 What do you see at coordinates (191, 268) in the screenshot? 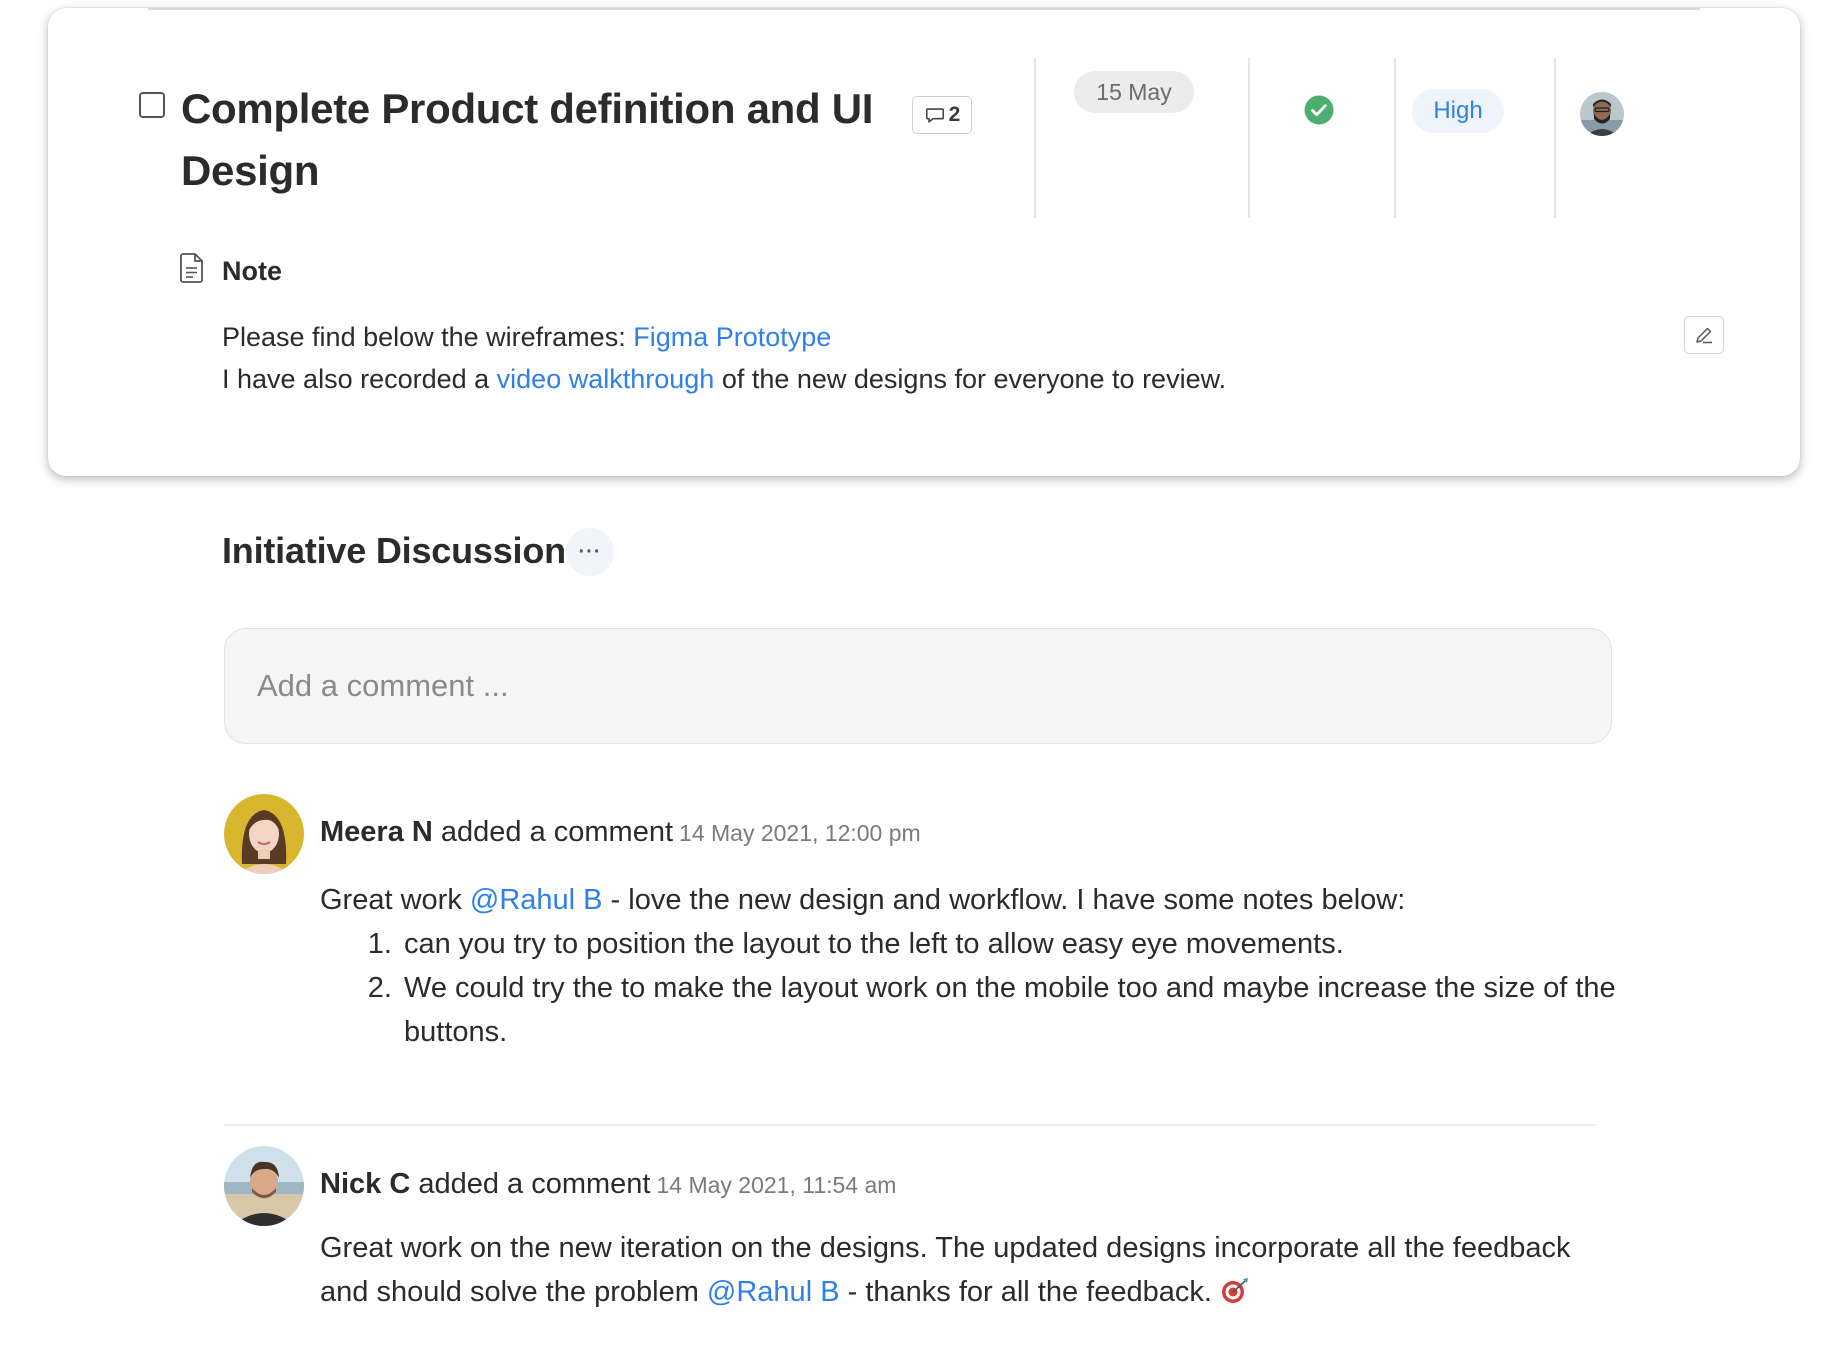
I see `document-icon` at bounding box center [191, 268].